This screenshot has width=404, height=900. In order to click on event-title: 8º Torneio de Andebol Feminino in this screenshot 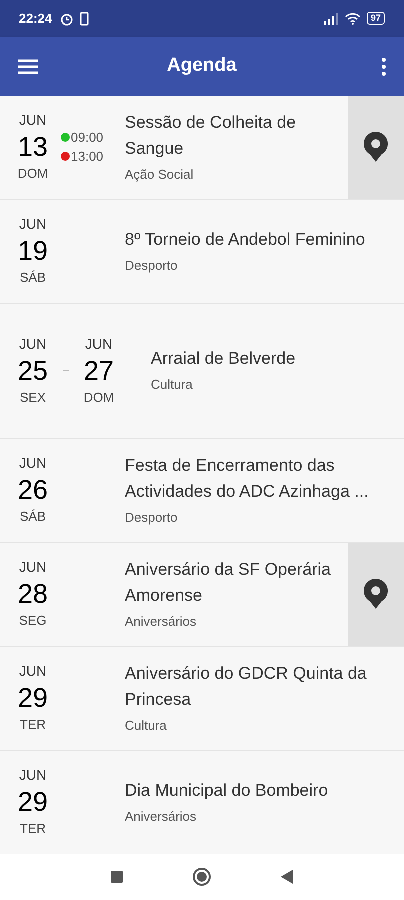, I will do `click(245, 239)`.